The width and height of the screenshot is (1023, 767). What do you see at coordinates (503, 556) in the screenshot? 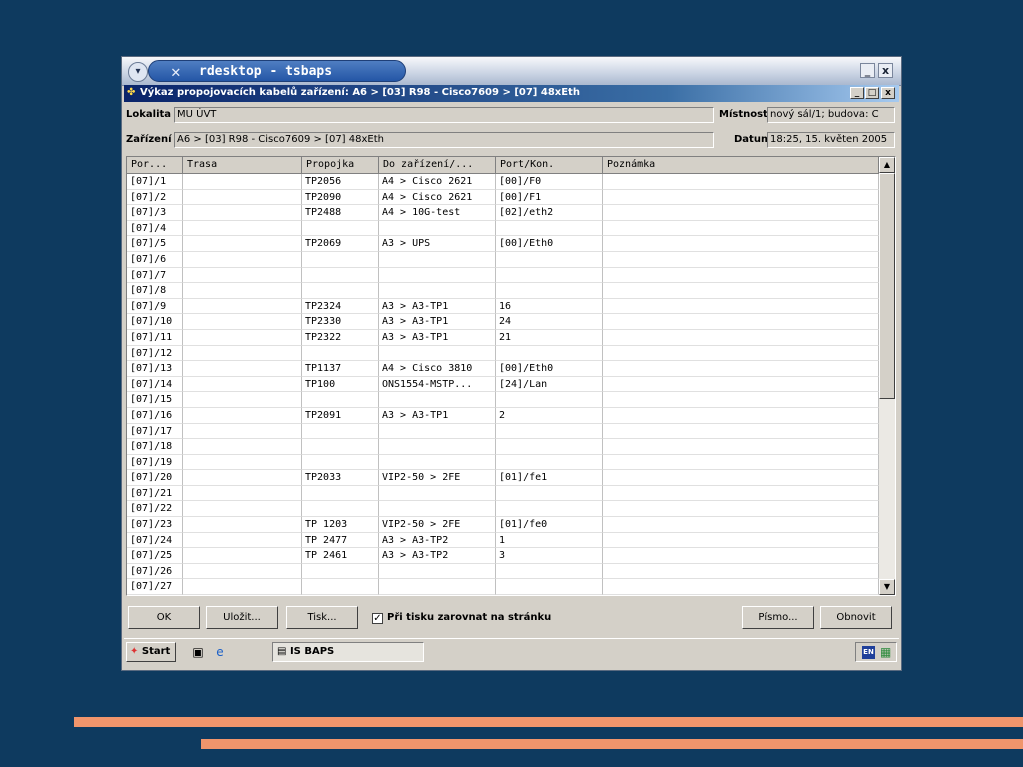
I see `table-row: [07]/25 TP 2461 A3 > A3-TP2 3` at bounding box center [503, 556].